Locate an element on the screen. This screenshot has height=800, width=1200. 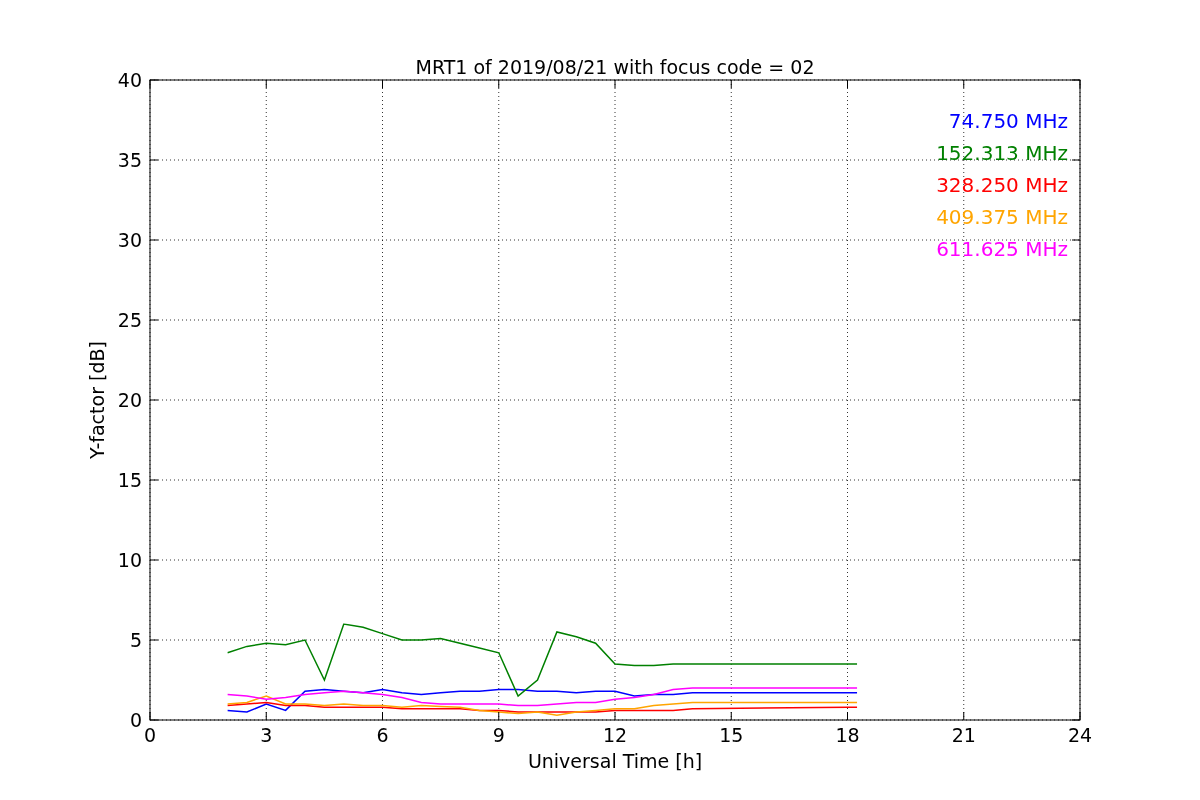
legend-label: 74.750 MHz is located at coordinates (1008, 121).